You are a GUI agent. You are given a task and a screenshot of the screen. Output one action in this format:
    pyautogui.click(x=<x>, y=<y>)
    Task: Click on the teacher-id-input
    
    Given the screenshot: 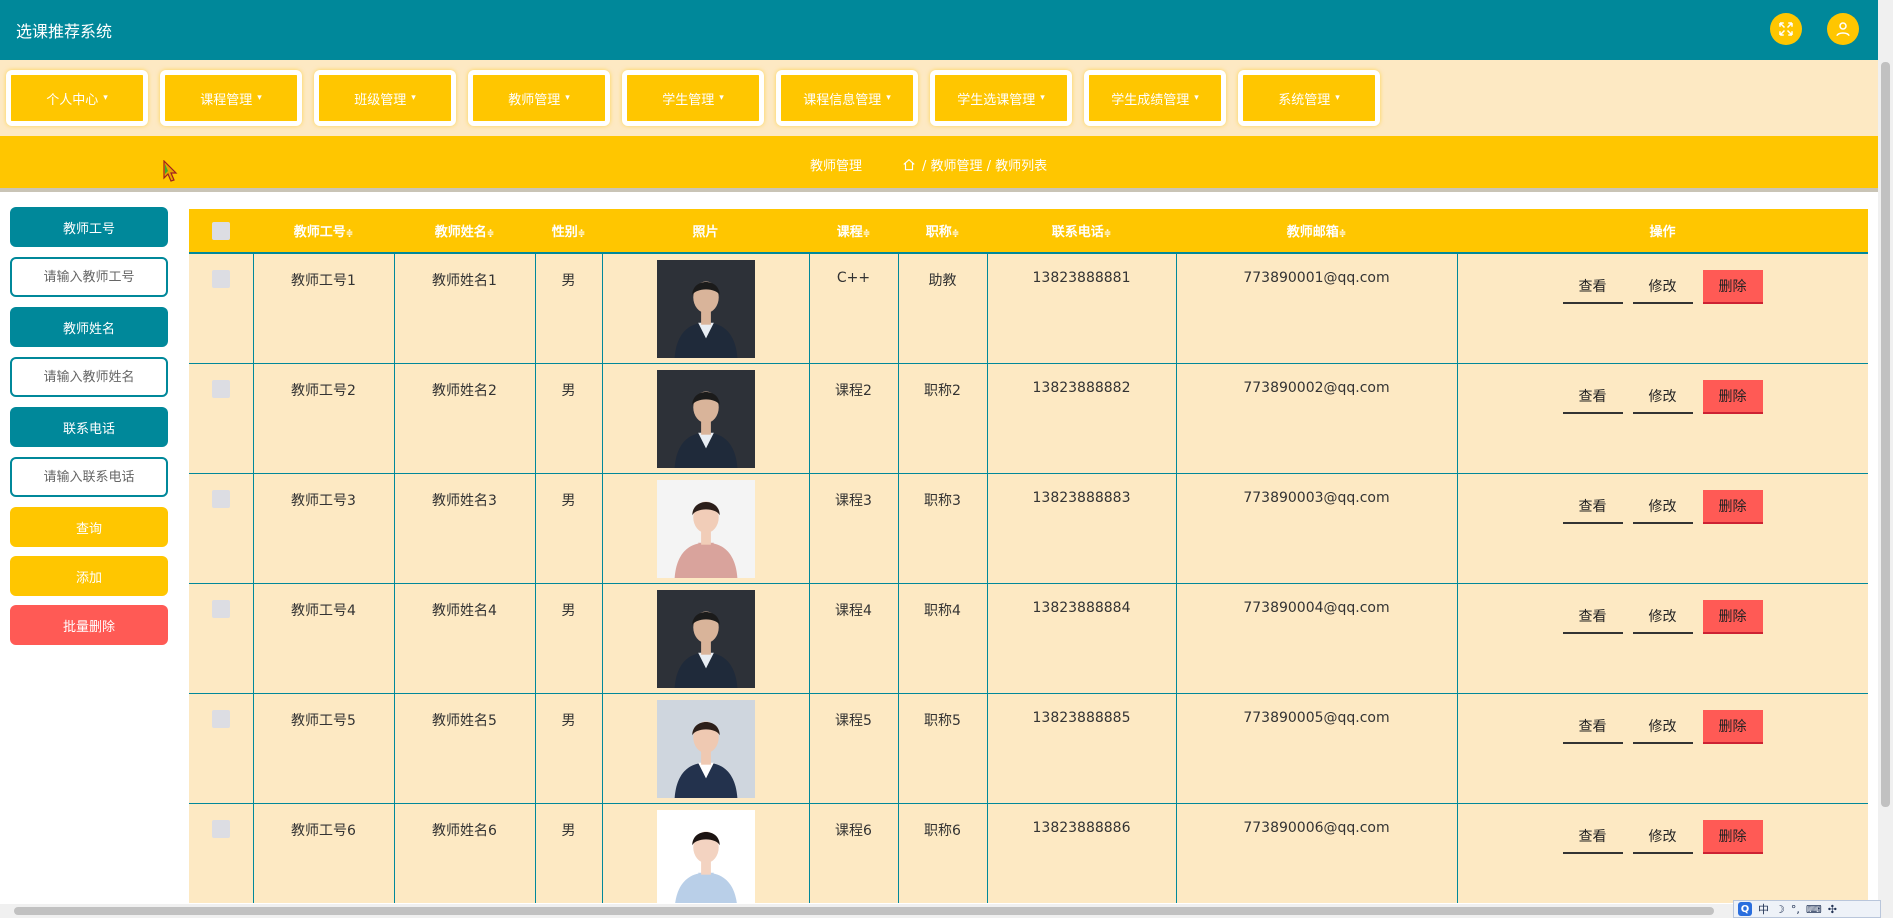 What is the action you would take?
    pyautogui.click(x=89, y=277)
    